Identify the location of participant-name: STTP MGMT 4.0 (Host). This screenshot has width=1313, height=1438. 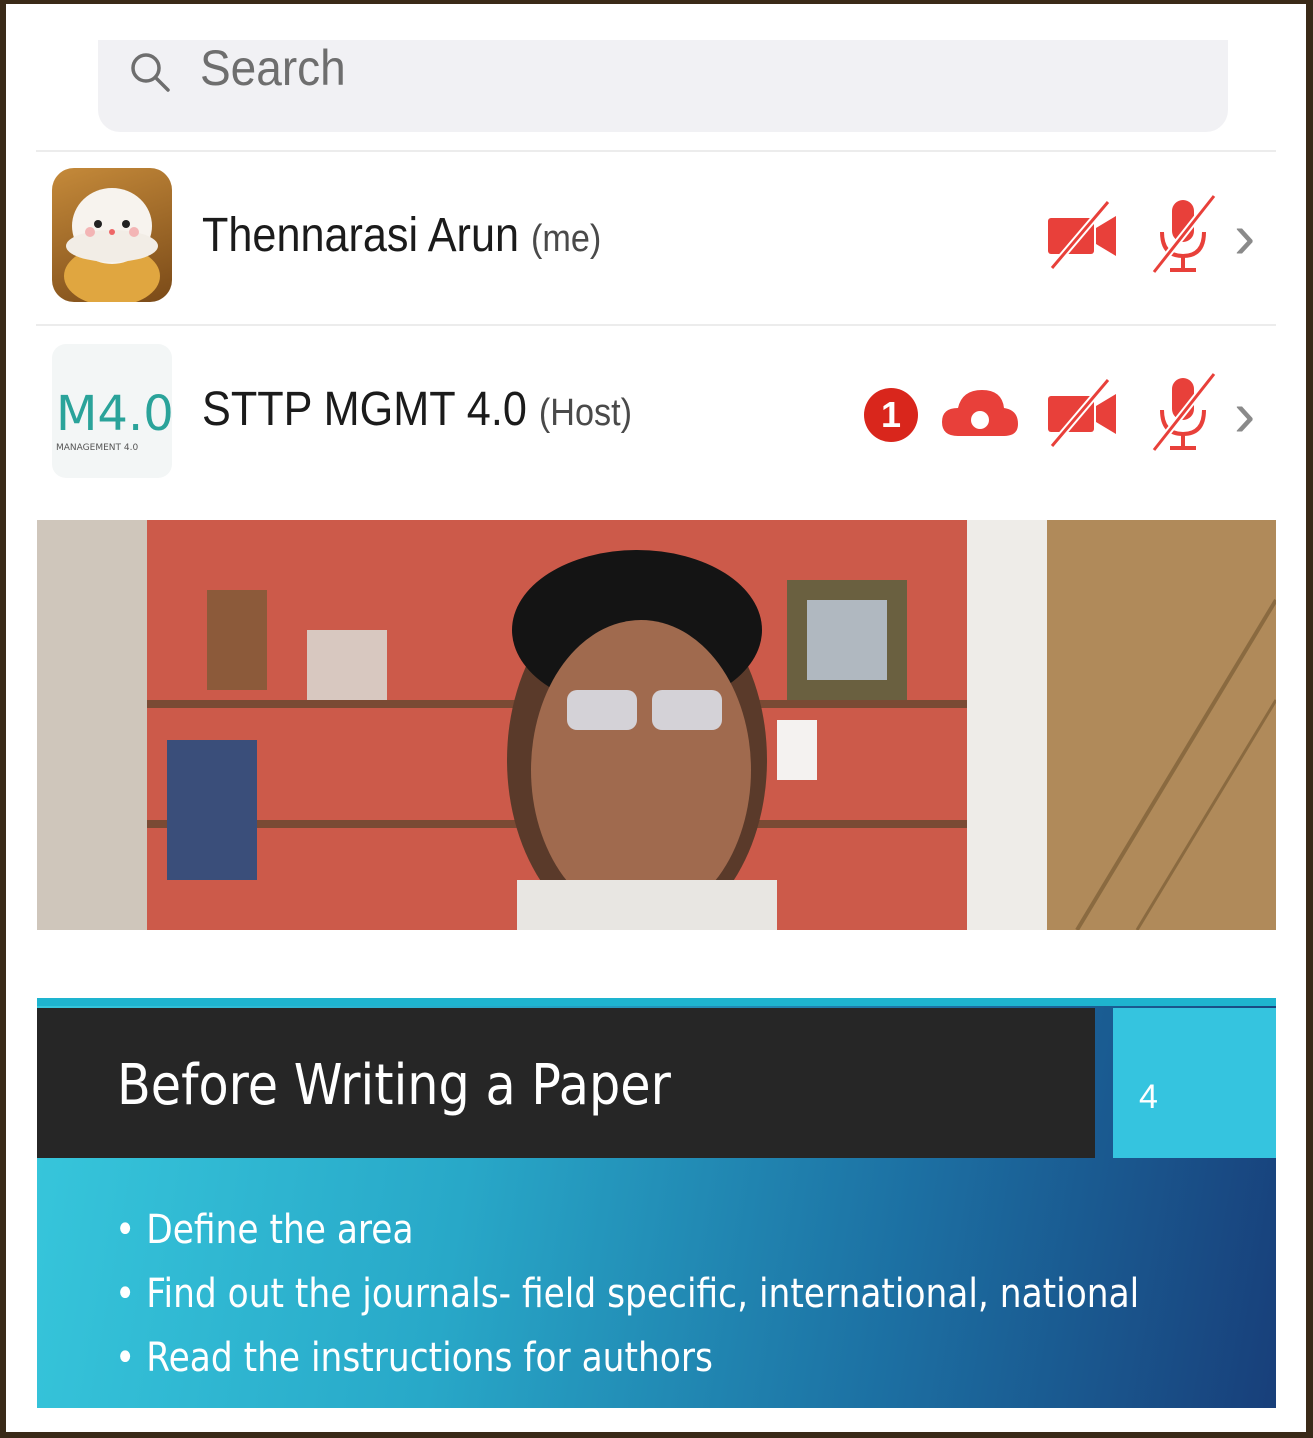
(417, 411).